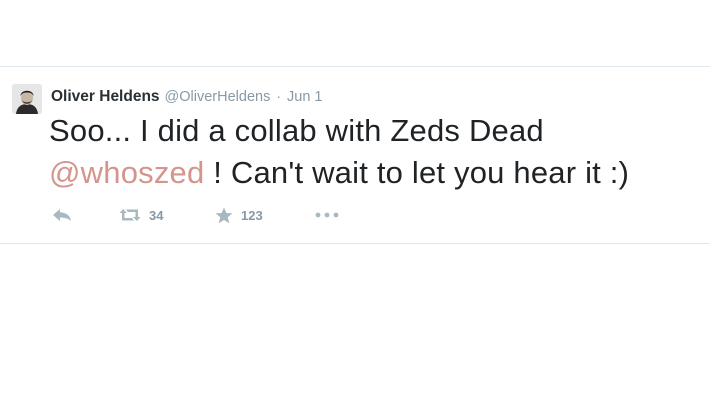  What do you see at coordinates (130, 215) in the screenshot?
I see `retweet-icon` at bounding box center [130, 215].